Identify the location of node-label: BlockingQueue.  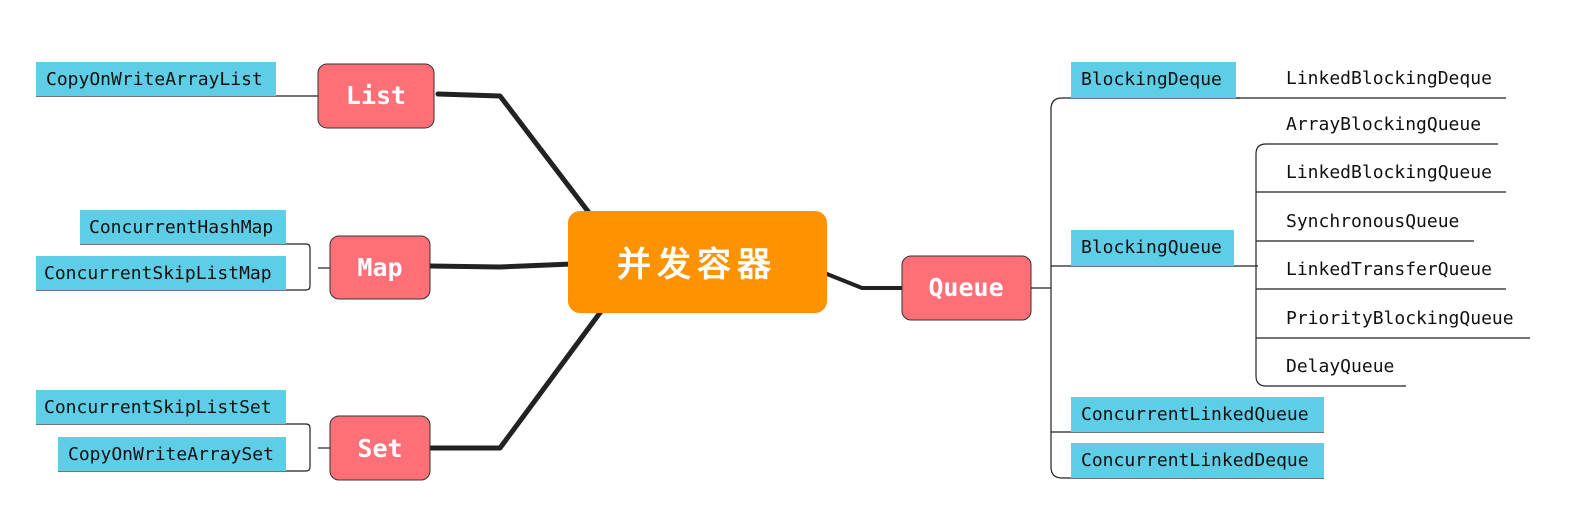
(1151, 247).